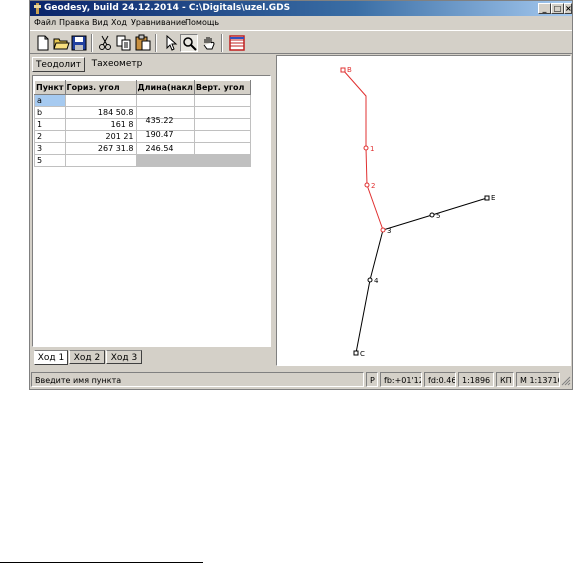  Describe the element at coordinates (440, 379) in the screenshot. I see `status-fd: fd:0.46` at that location.